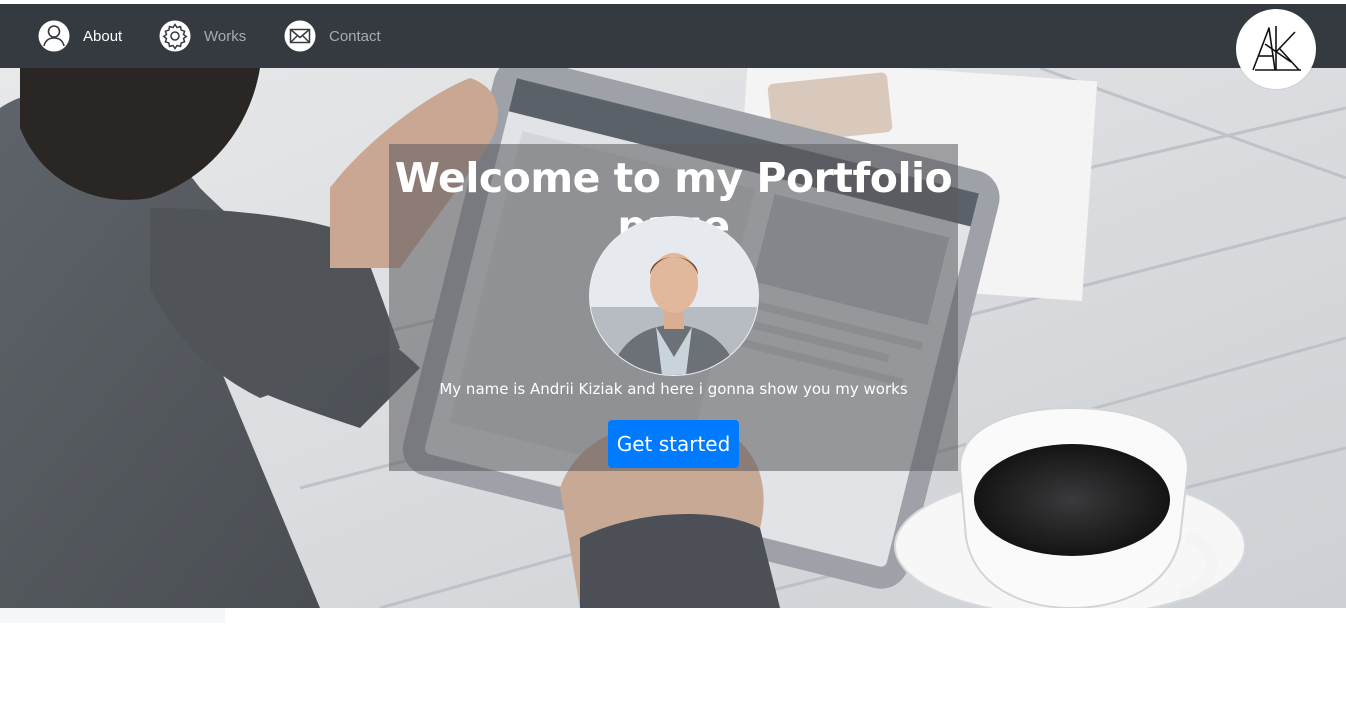 The height and width of the screenshot is (710, 1346). I want to click on profile-avatar, so click(674, 296).